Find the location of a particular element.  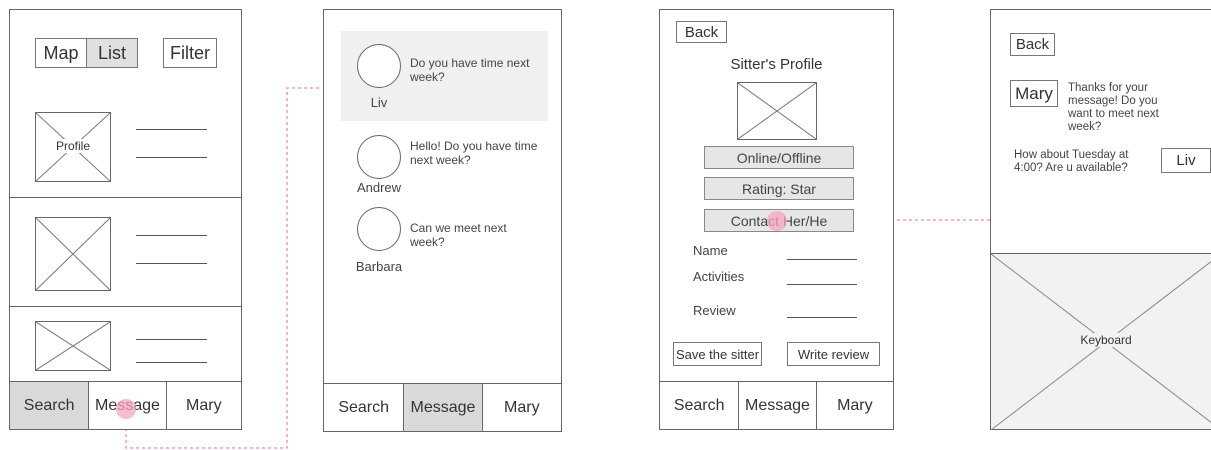

card3-line1 is located at coordinates (171, 339).